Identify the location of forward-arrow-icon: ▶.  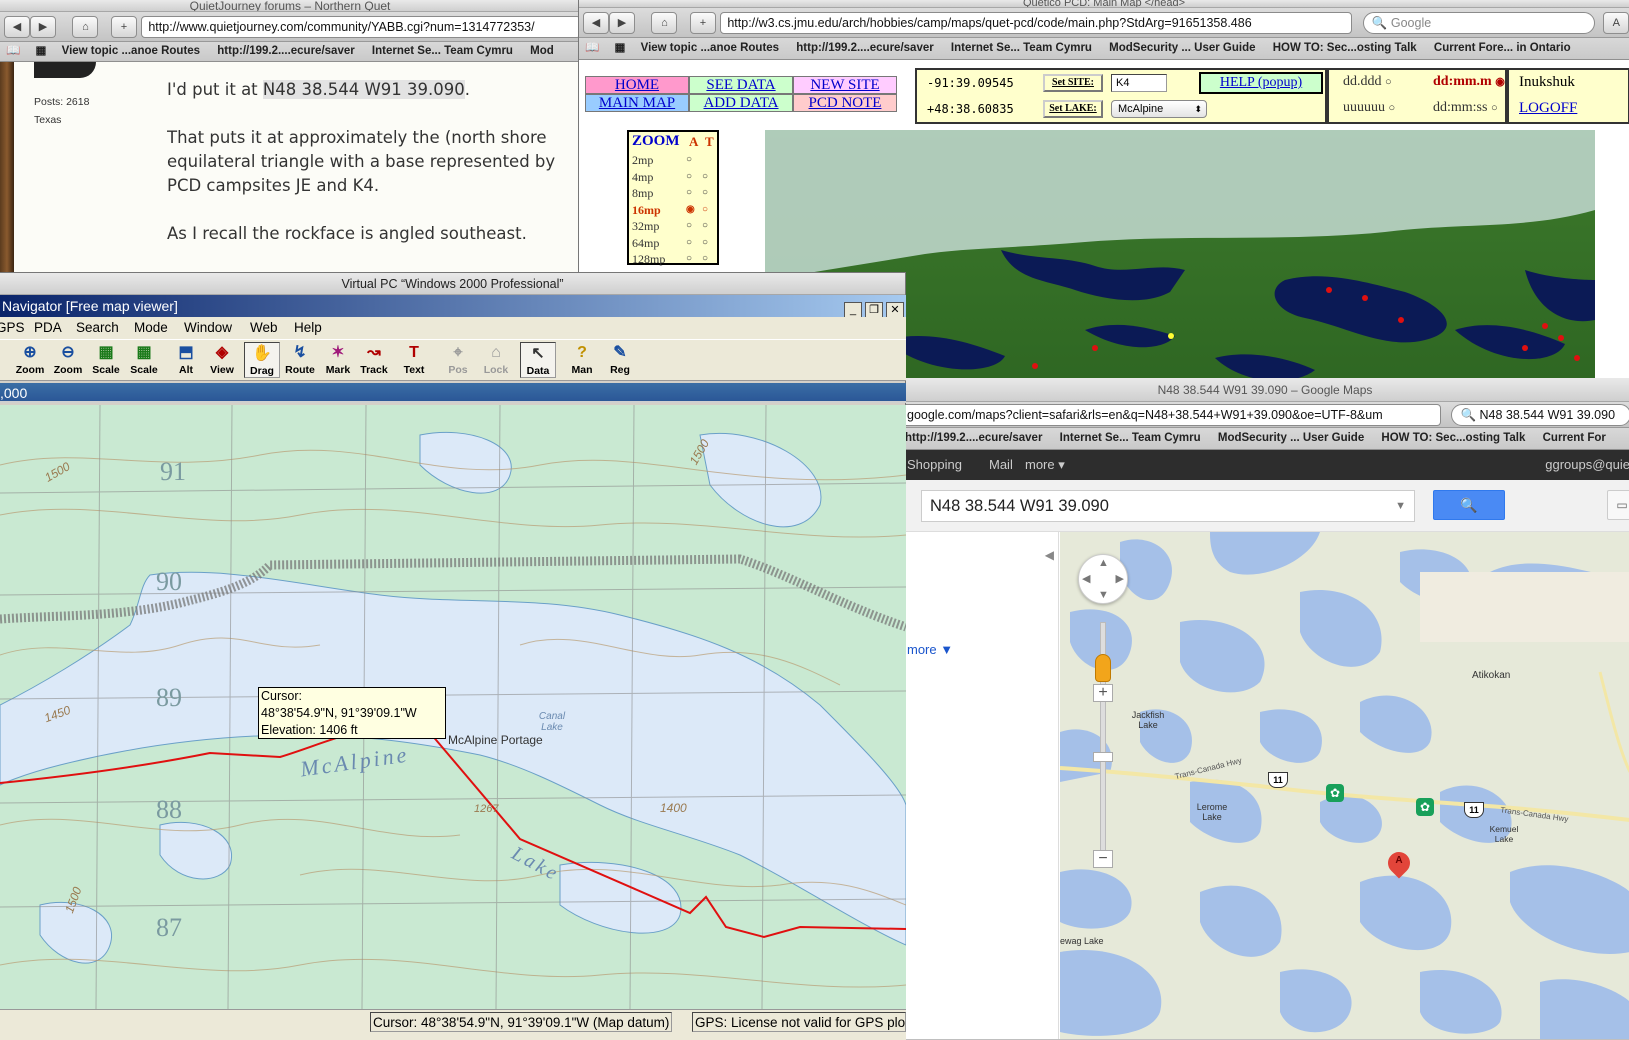
(622, 23).